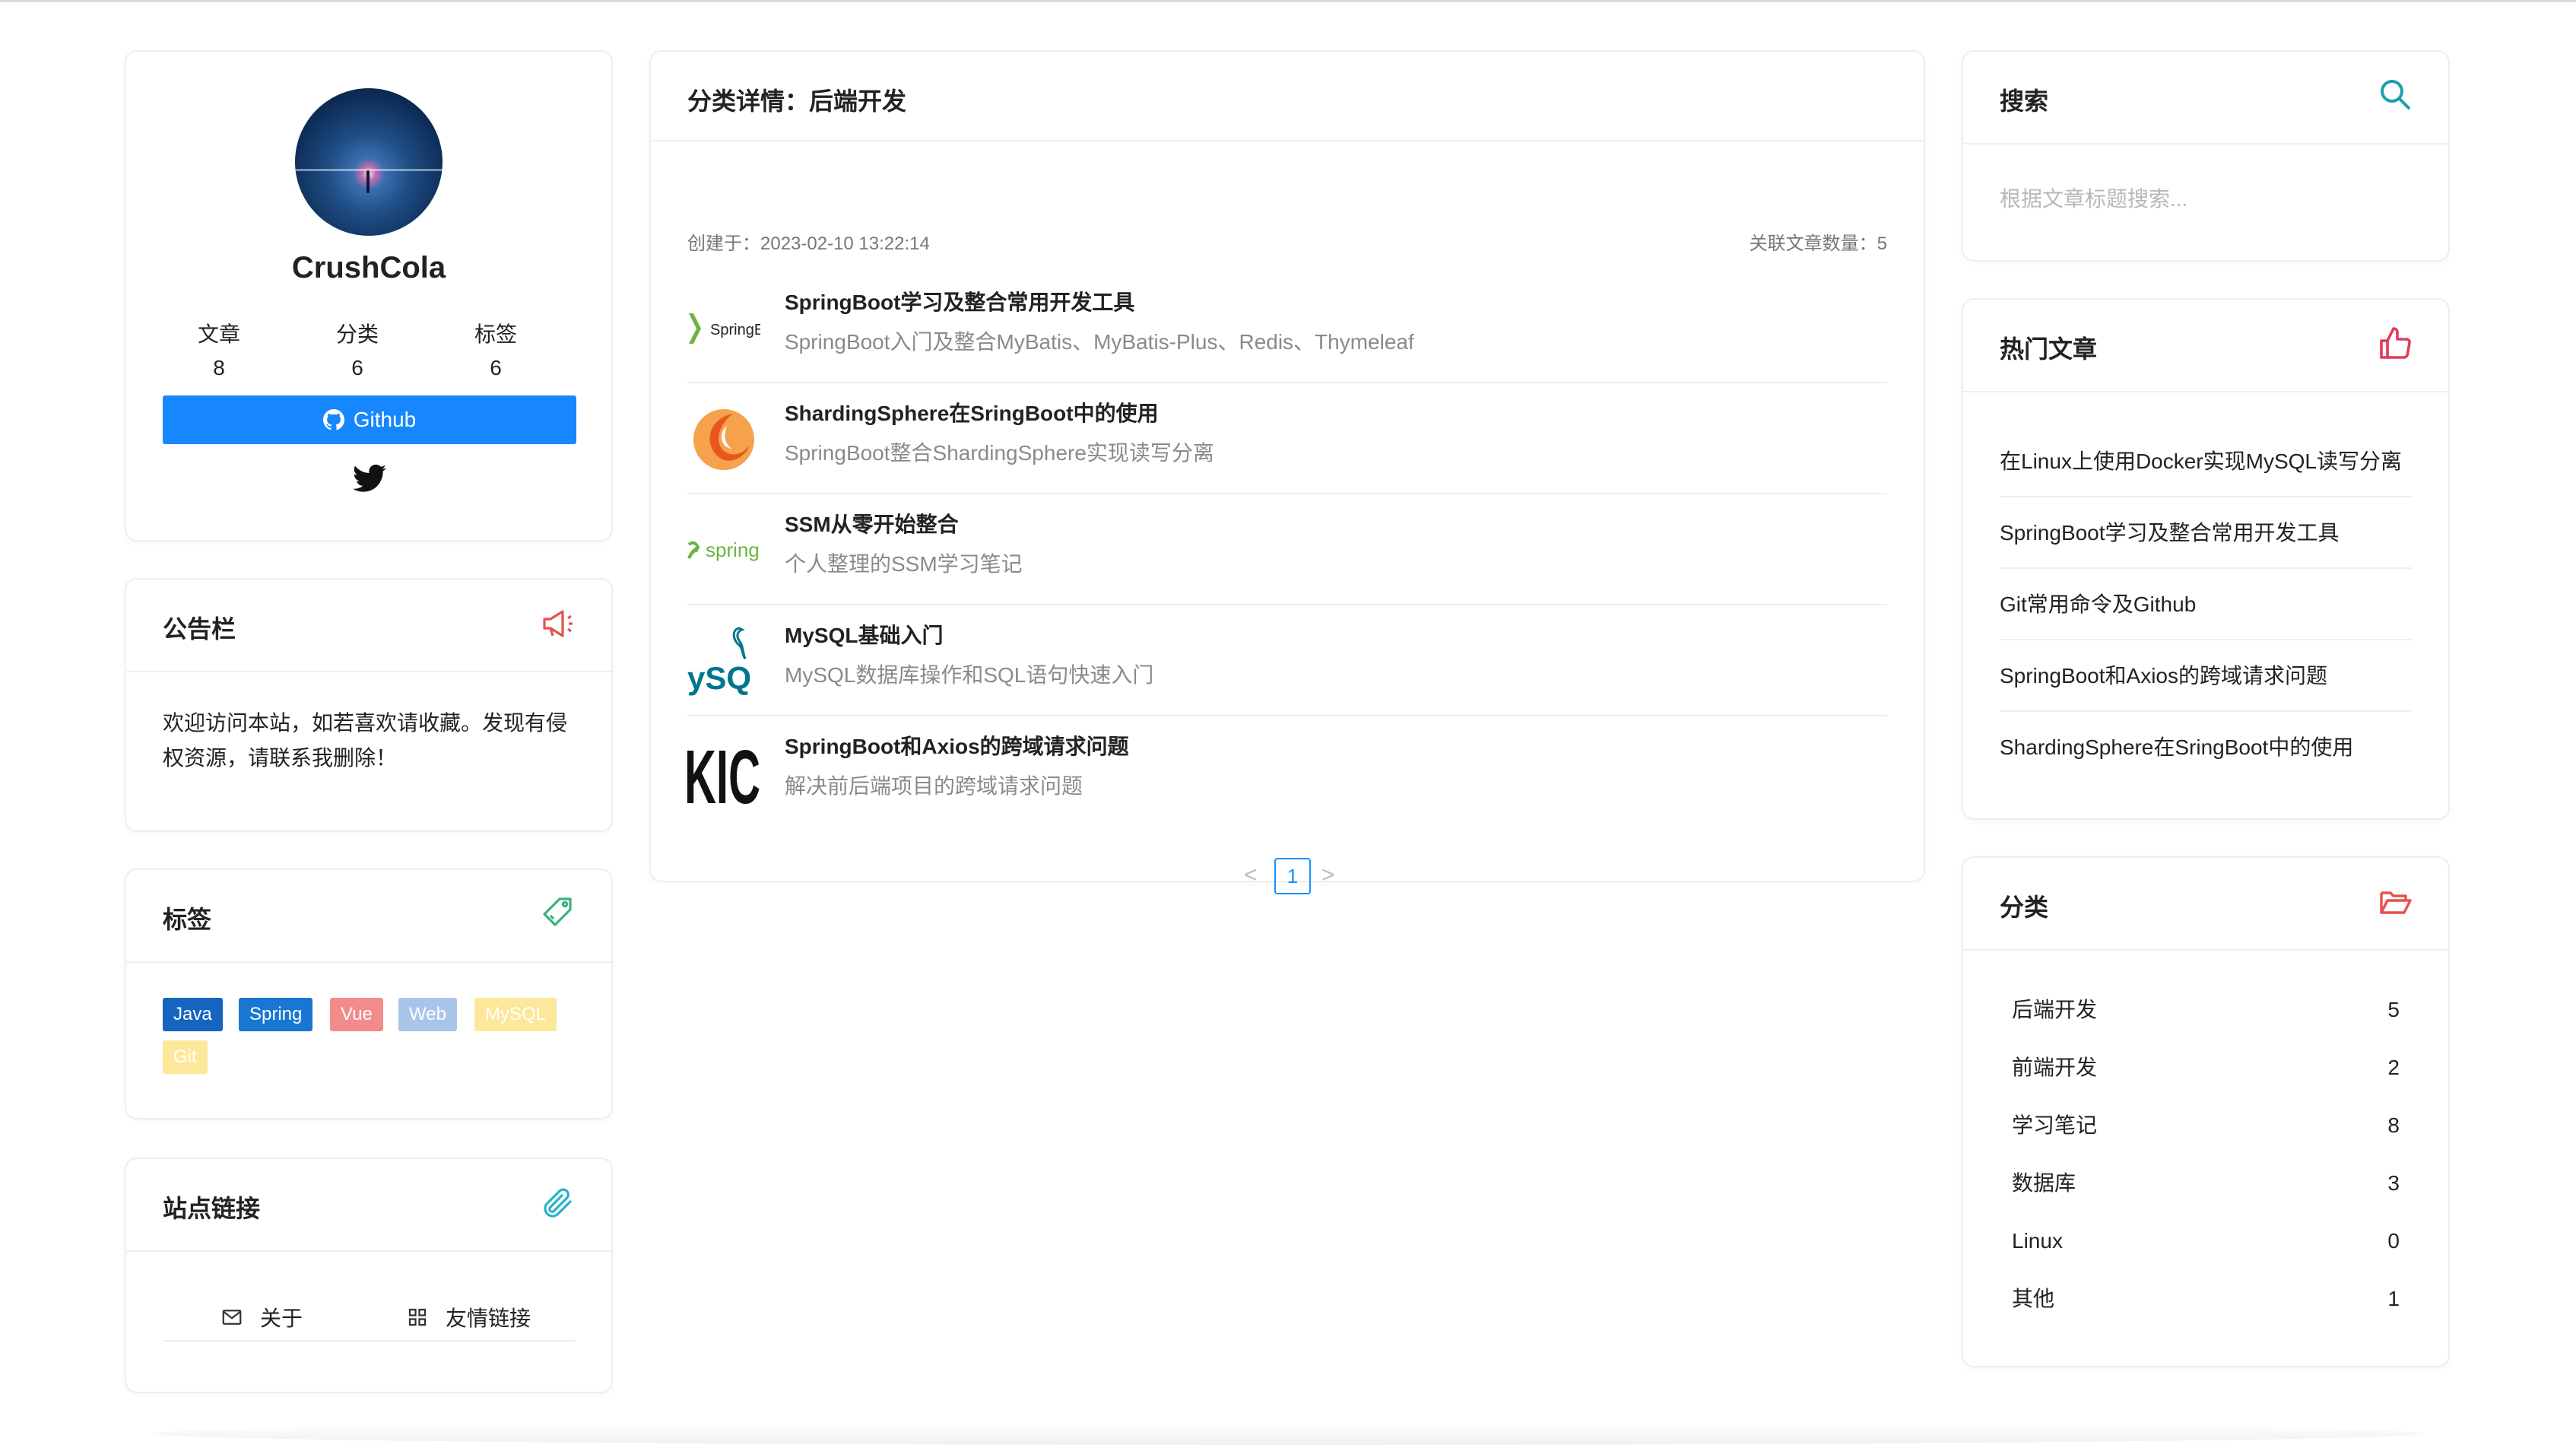 The height and width of the screenshot is (1445, 2576). What do you see at coordinates (2206, 199) in the screenshot?
I see `search-input` at bounding box center [2206, 199].